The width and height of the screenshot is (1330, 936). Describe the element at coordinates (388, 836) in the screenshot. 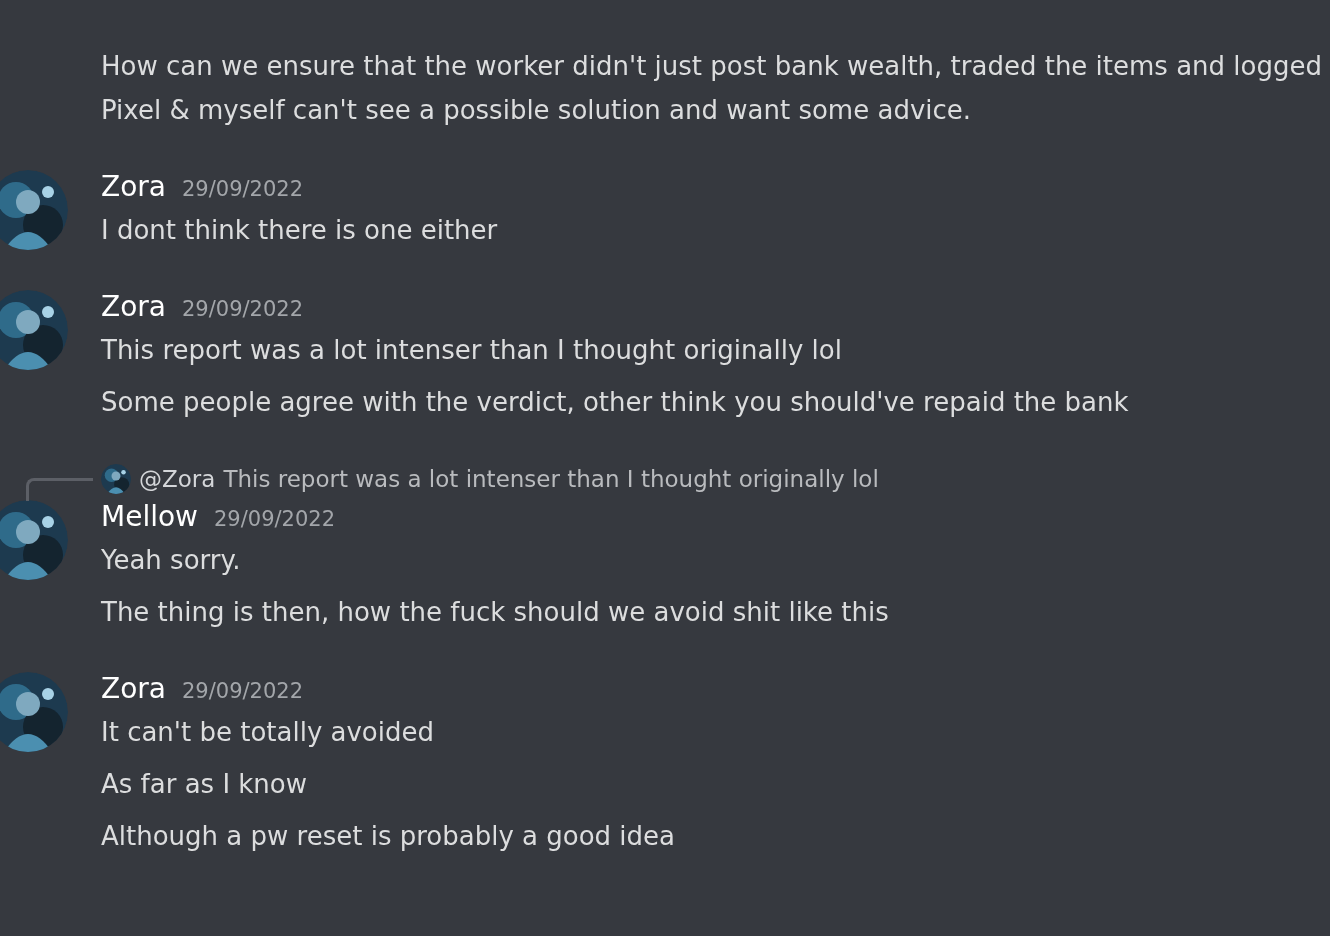

I see `message-text: Although a pw reset is probably a good idea` at that location.